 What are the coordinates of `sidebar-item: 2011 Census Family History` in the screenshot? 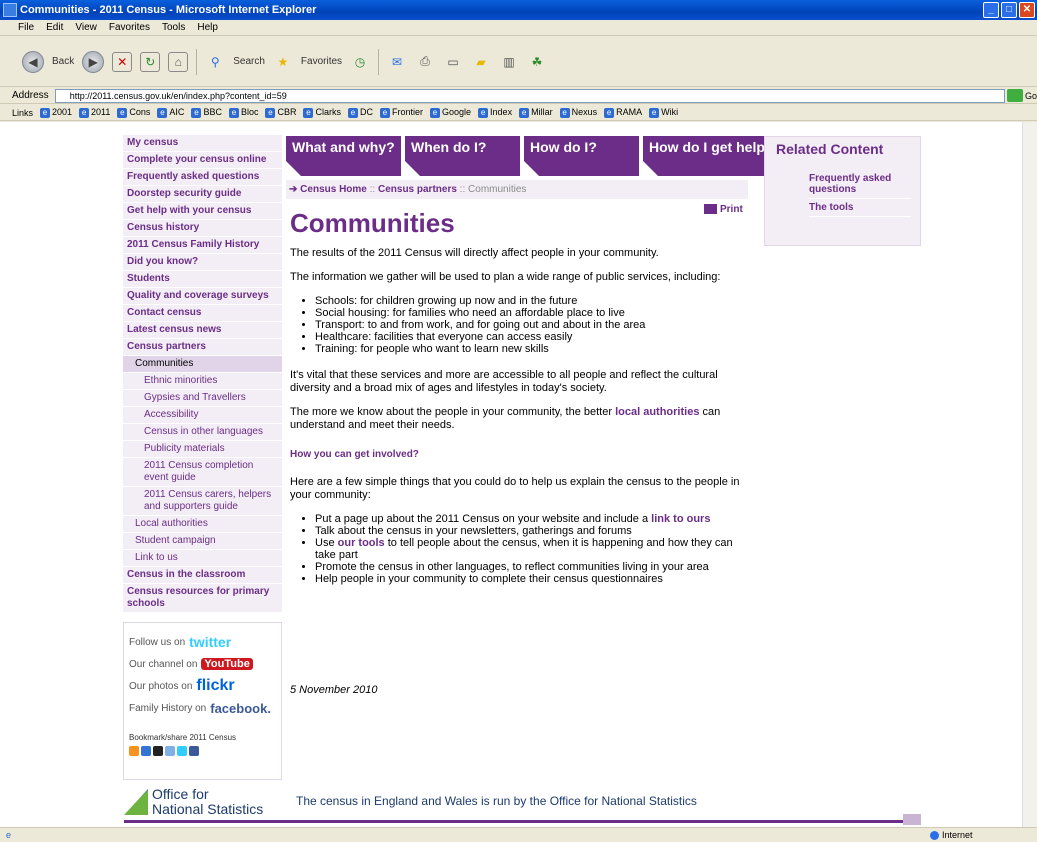 It's located at (202, 245).